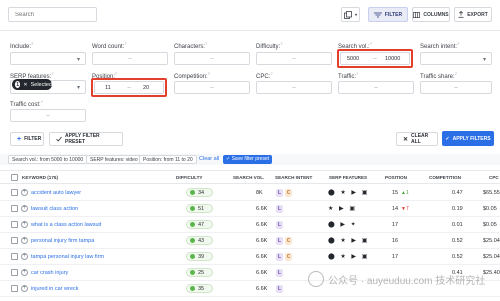  What do you see at coordinates (54, 209) in the screenshot?
I see `keyword-link: lawsuit class action` at bounding box center [54, 209].